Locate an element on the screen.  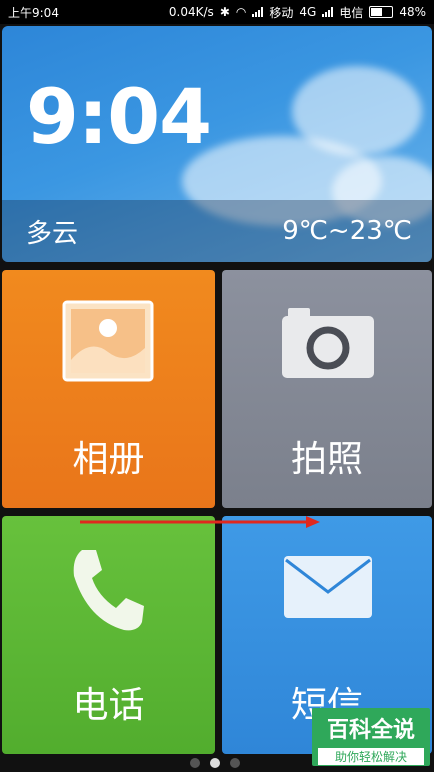
status-indicators: 0.04K/s ✱ ◠ 移动 4G 电信 48% is located at coordinates (297, 12).